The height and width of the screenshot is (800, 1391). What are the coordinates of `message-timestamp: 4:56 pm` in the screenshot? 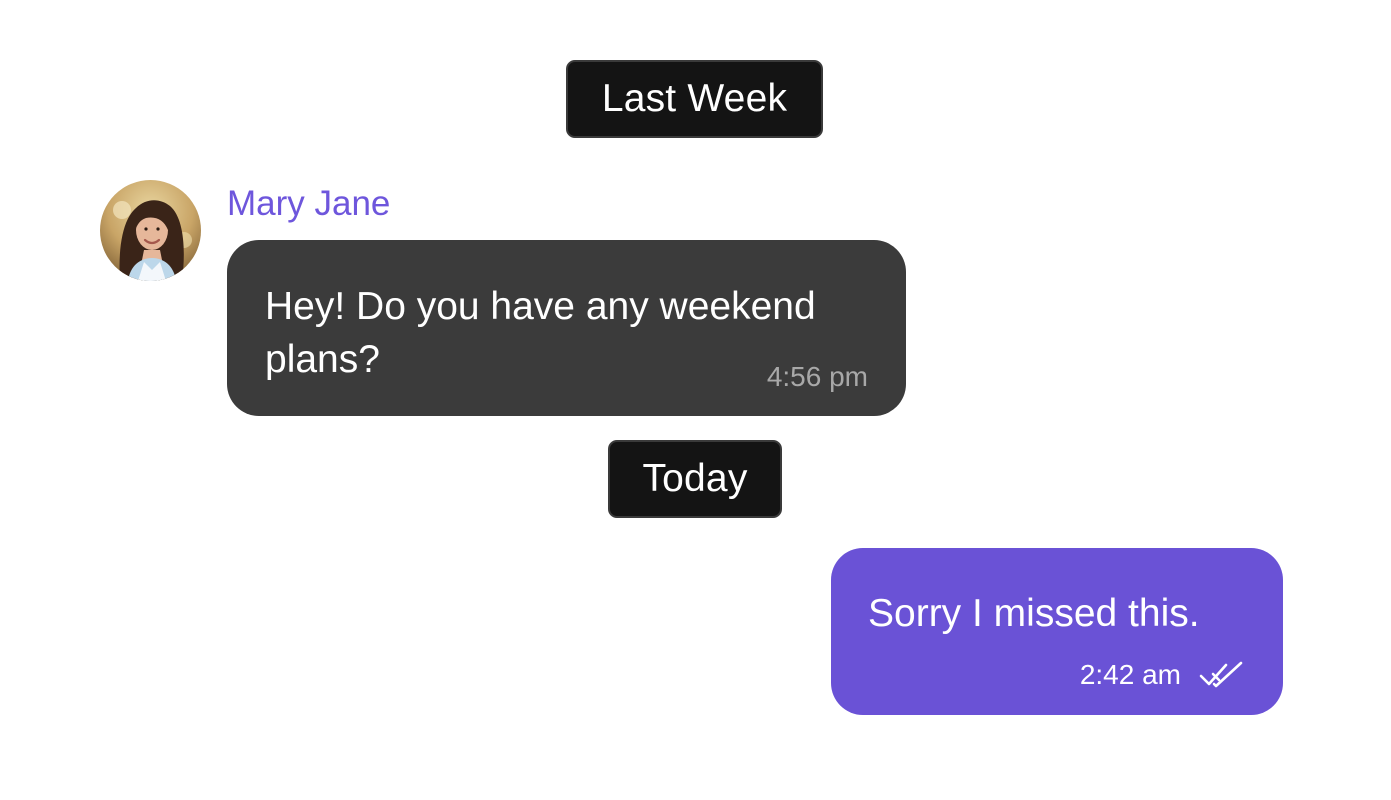 It's located at (817, 376).